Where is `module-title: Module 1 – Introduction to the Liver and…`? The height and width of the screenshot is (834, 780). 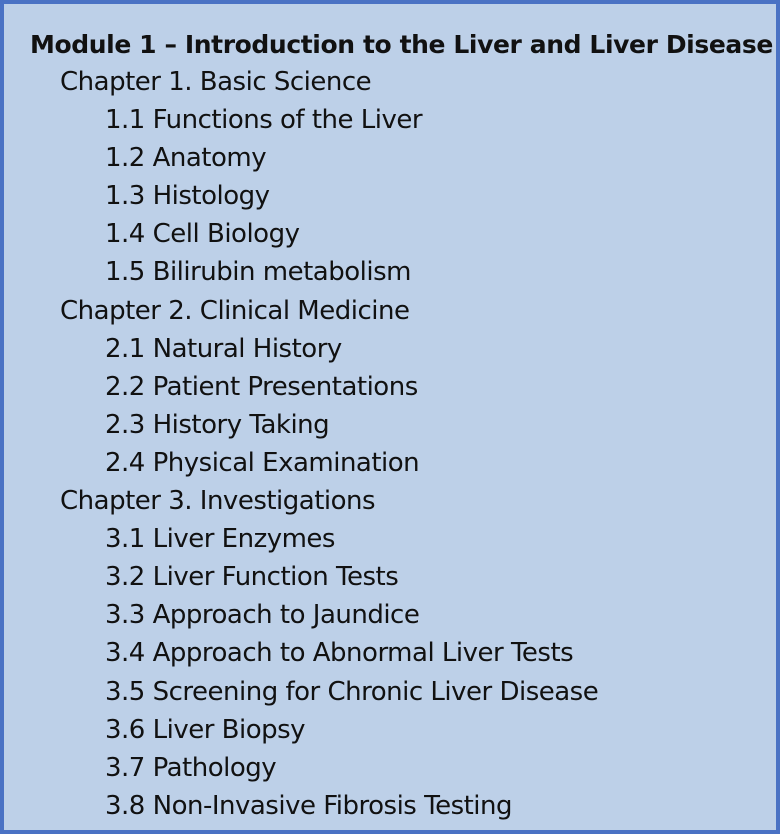 module-title: Module 1 – Introduction to the Liver and… is located at coordinates (401, 44).